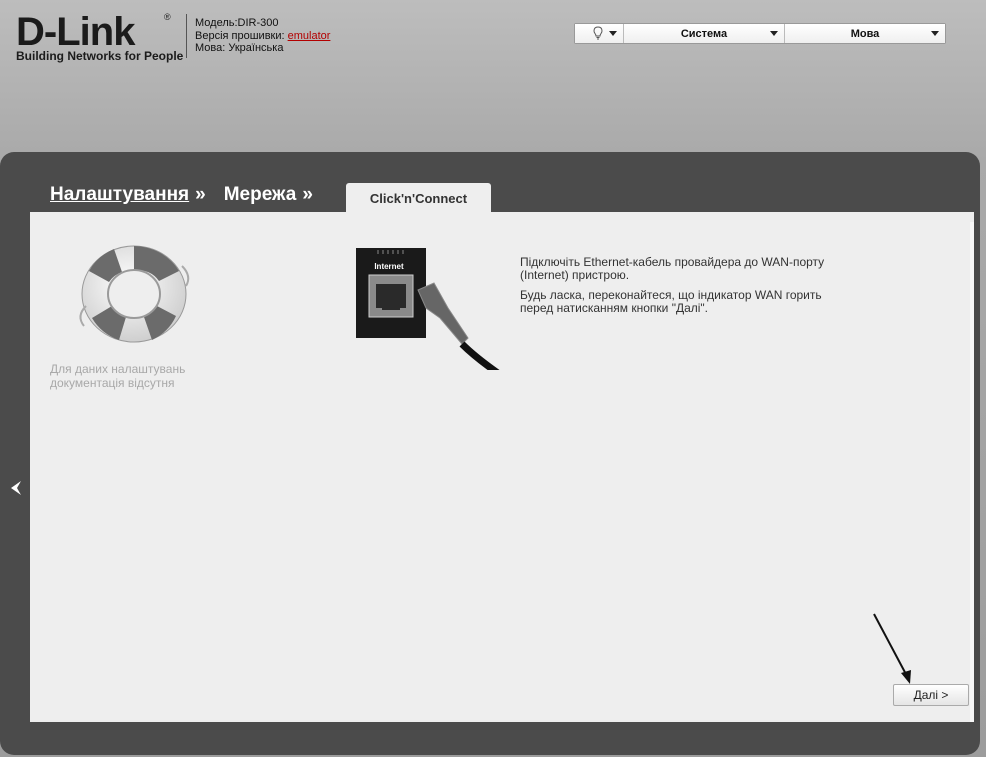 Image resolution: width=986 pixels, height=757 pixels. Describe the element at coordinates (389, 266) in the screenshot. I see `port-label: Internet` at that location.